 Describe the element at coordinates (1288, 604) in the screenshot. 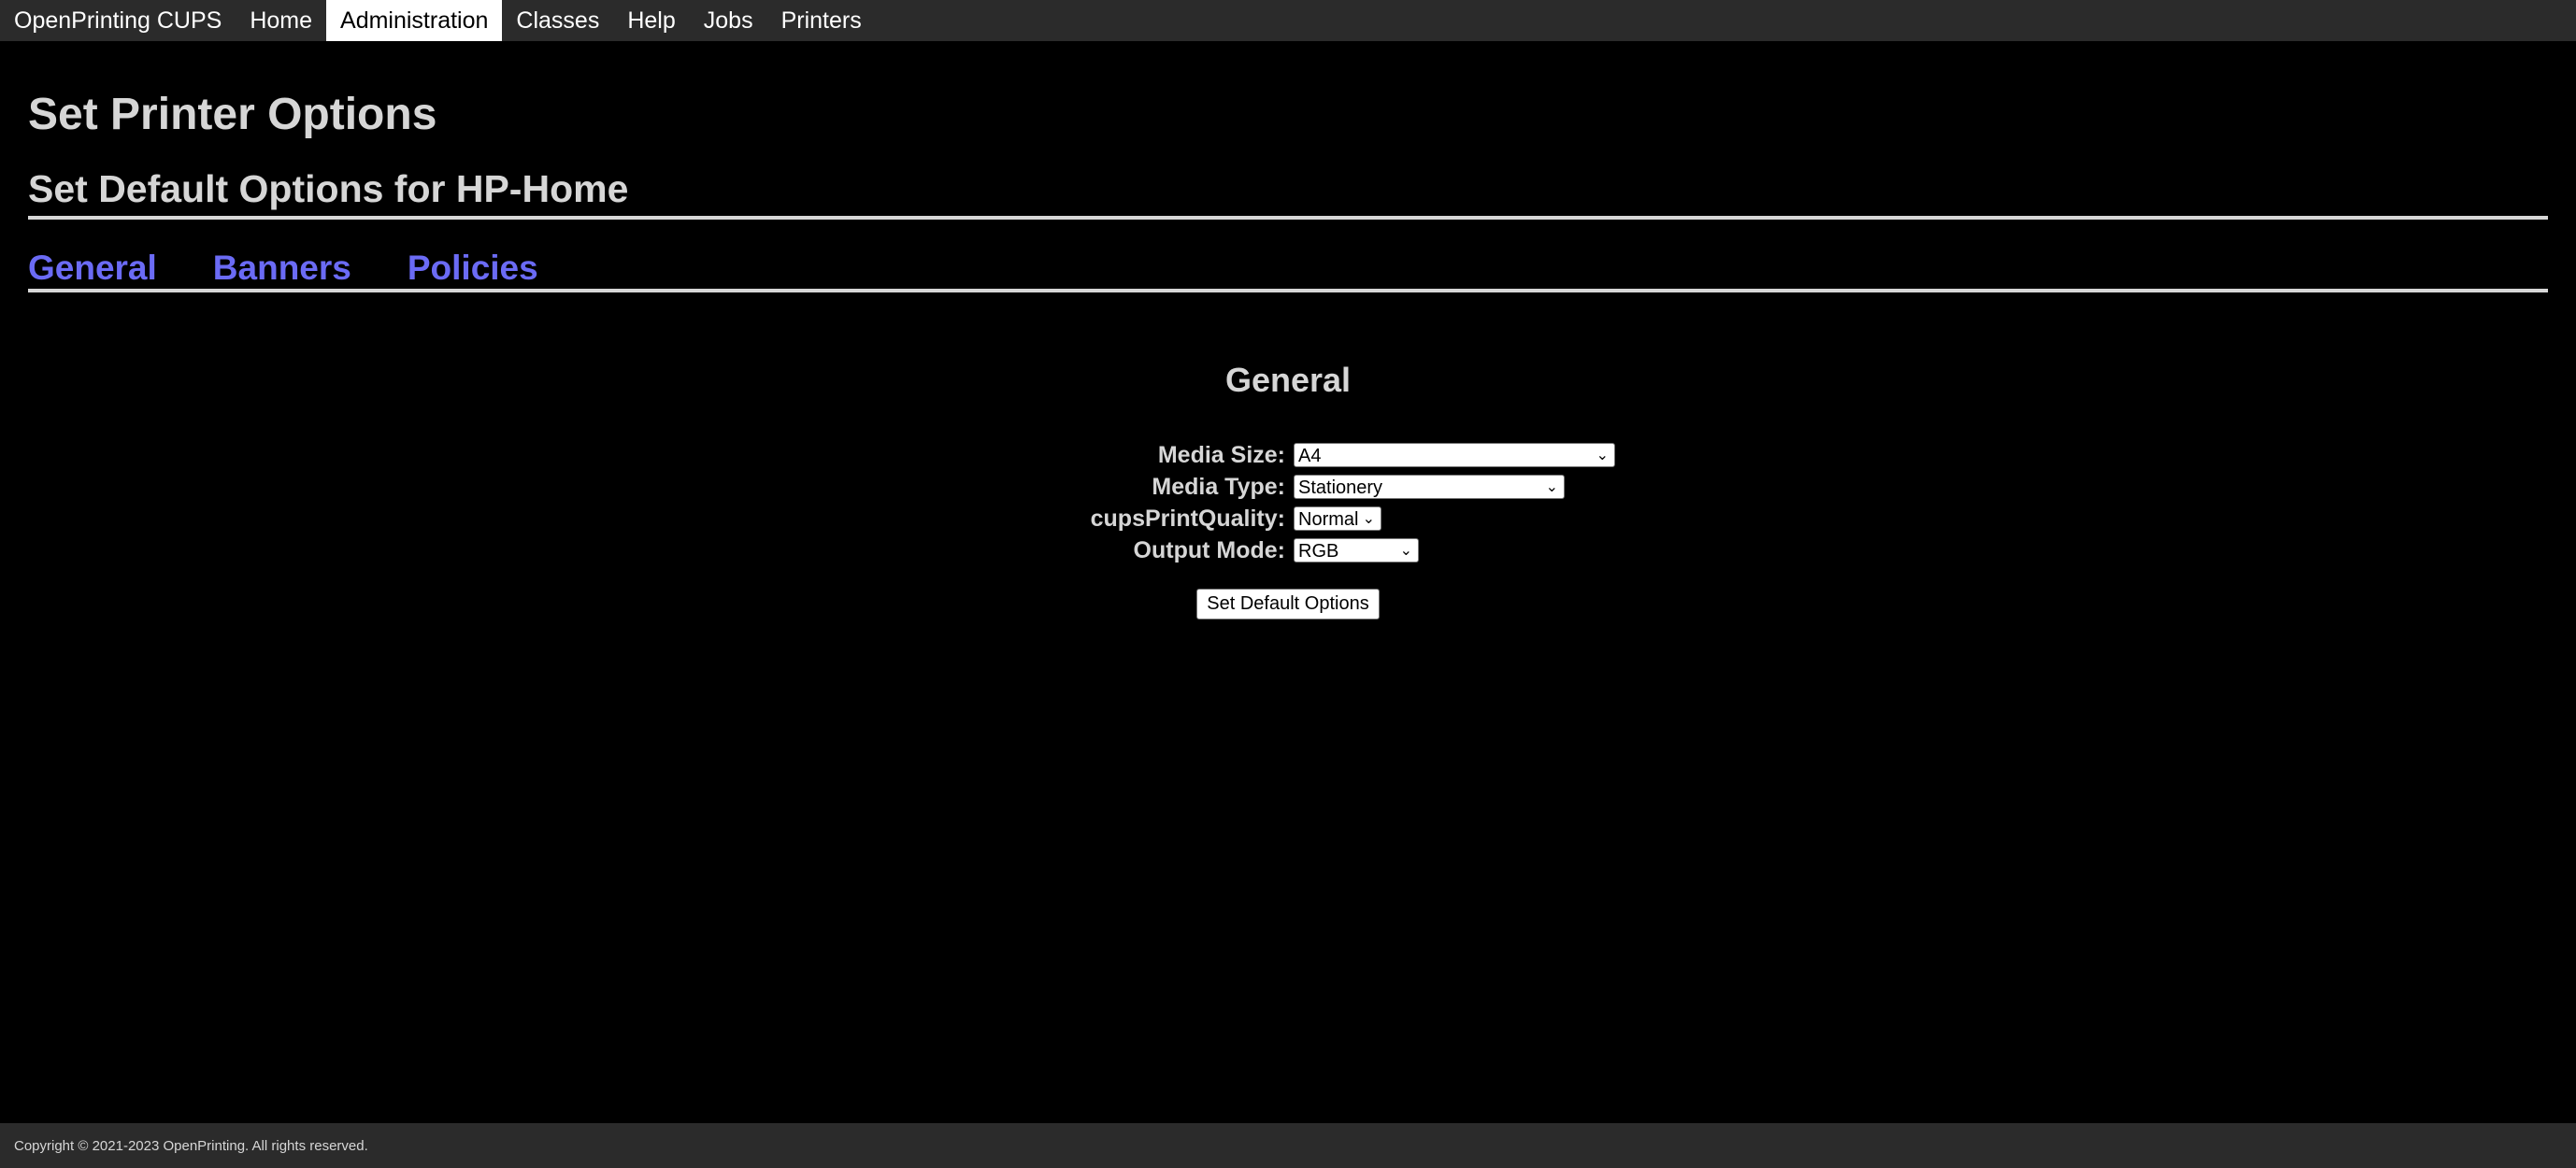

I see `set-default-options-button: Set Default Options` at that location.